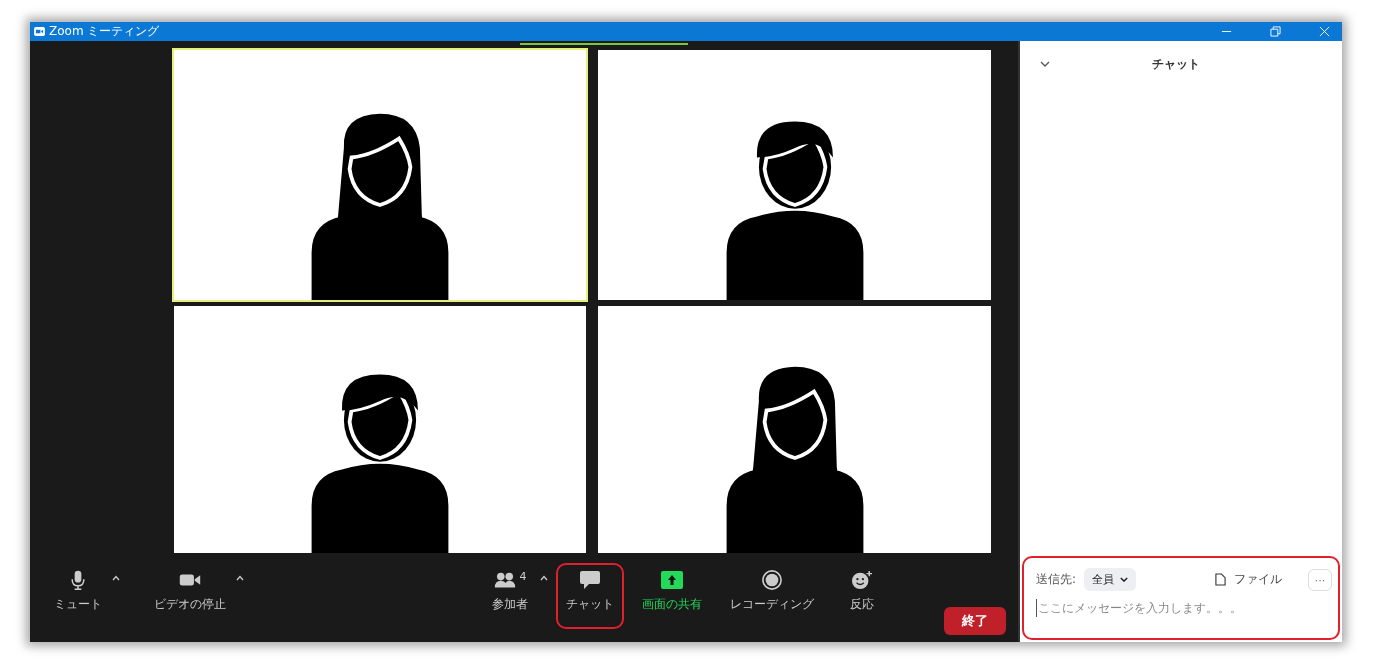 This screenshot has width=1373, height=666. Describe the element at coordinates (1110, 579) in the screenshot. I see `recipient-dropdown: 全員` at that location.